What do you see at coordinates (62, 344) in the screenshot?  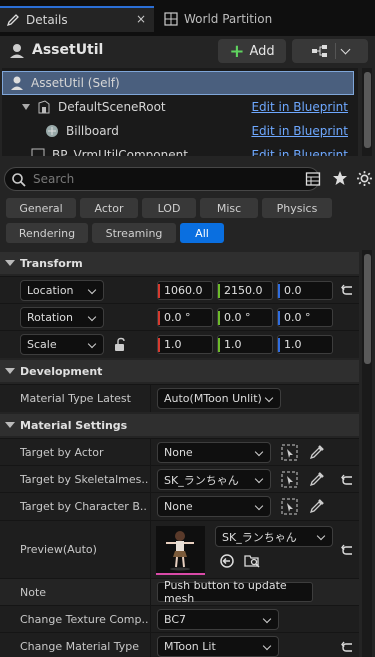 I see `scale-mode-dropdown: Scale` at bounding box center [62, 344].